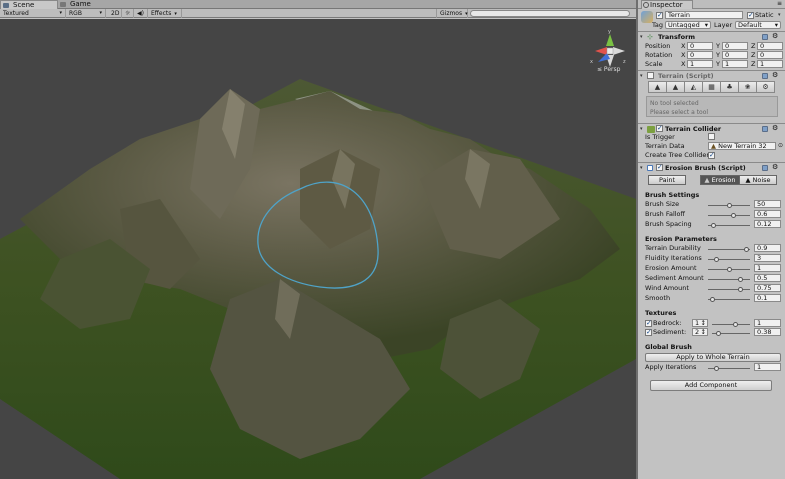 This screenshot has width=785, height=479. Describe the element at coordinates (735, 64) in the screenshot. I see `scale-y-field: 1` at that location.